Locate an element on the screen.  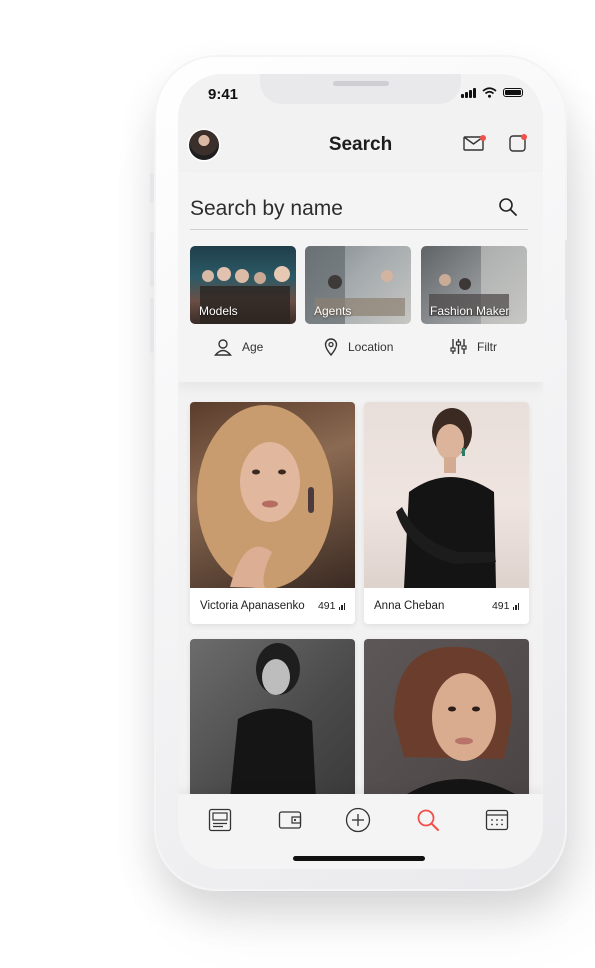
mail-button is located at coordinates (474, 145).